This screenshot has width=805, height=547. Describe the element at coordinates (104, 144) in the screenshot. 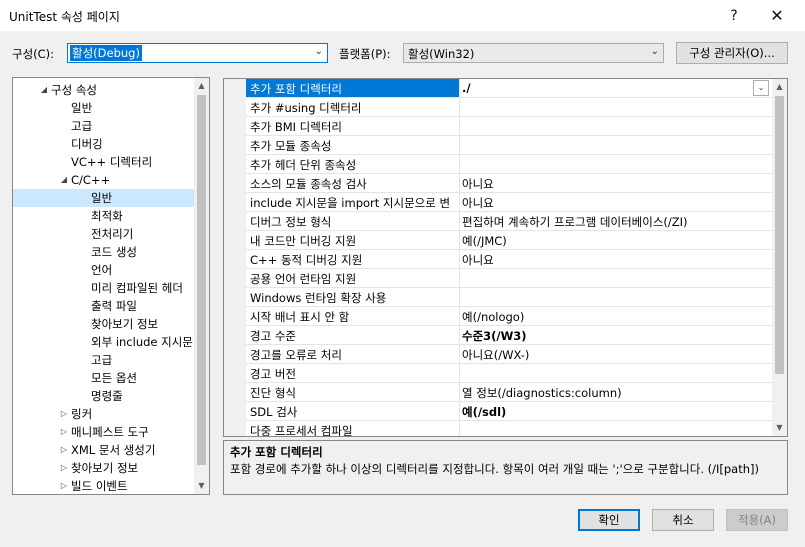

I see `tree-item: 디버깅` at that location.